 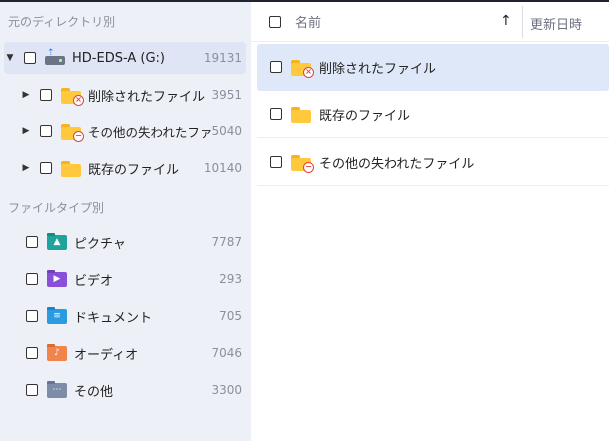 What do you see at coordinates (522, 22) in the screenshot?
I see `column-divider` at bounding box center [522, 22].